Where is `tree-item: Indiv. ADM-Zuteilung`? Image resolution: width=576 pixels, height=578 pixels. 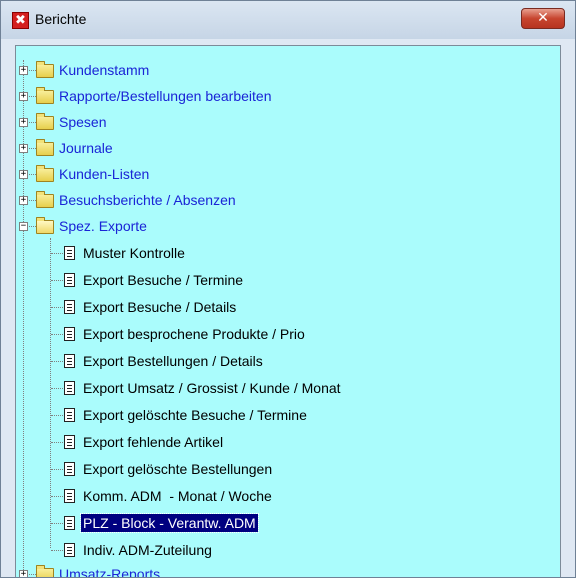 tree-item: Indiv. ADM-Zuteilung is located at coordinates (286, 550).